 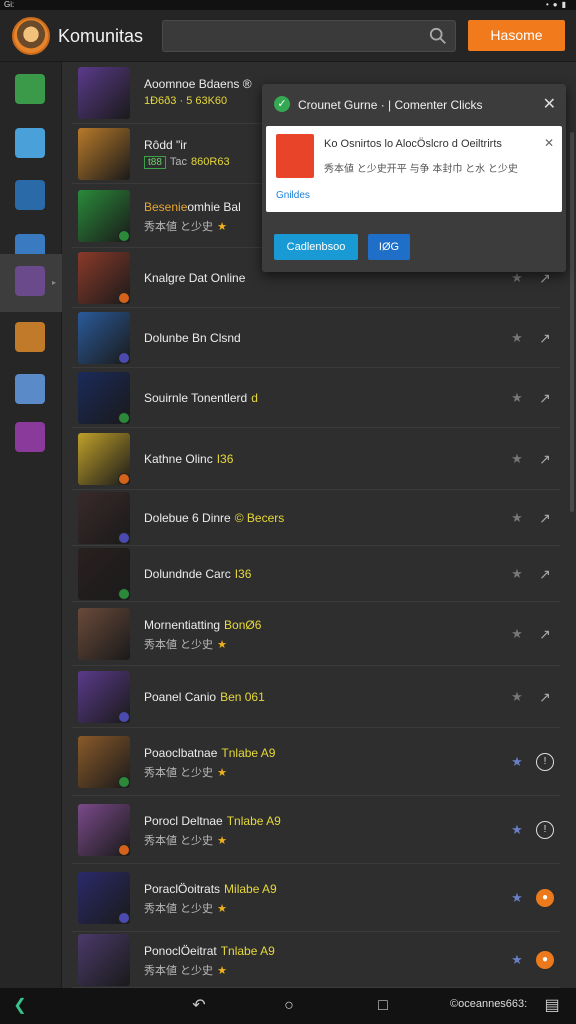 I want to click on item-title-text: Souirnle Tonentlerd, so click(x=196, y=398).